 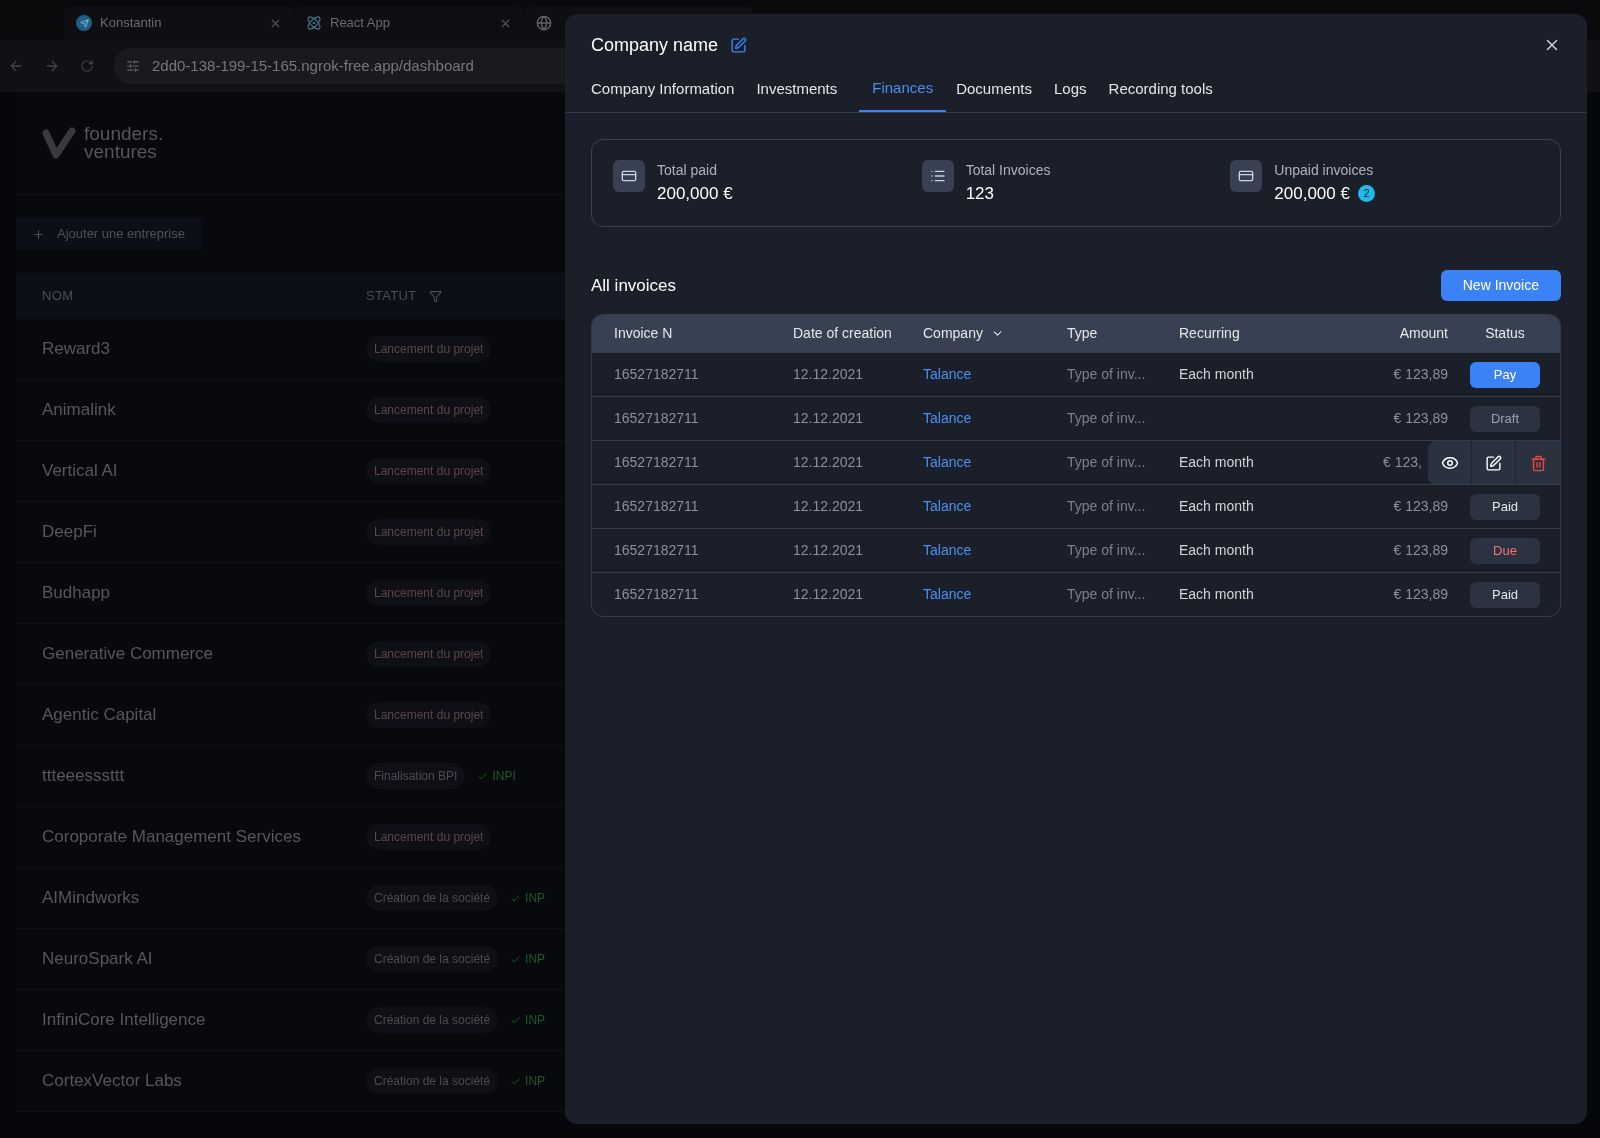 I want to click on company-name: DeepFi, so click(x=69, y=532).